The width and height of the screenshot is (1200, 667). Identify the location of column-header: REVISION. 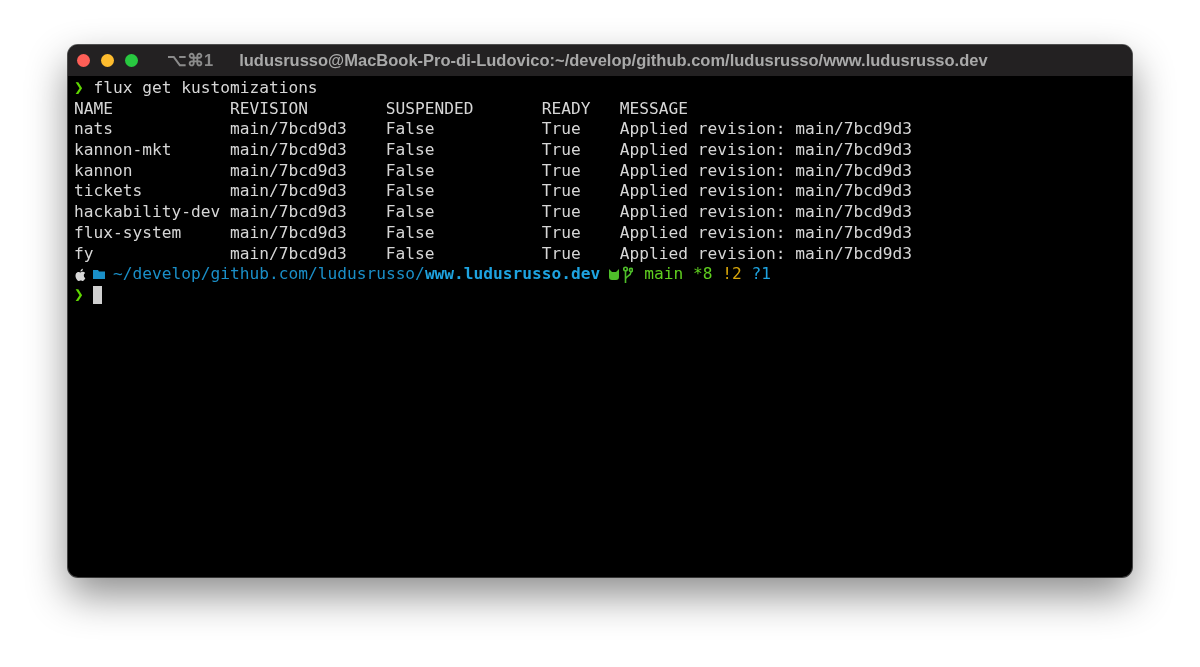
(269, 109).